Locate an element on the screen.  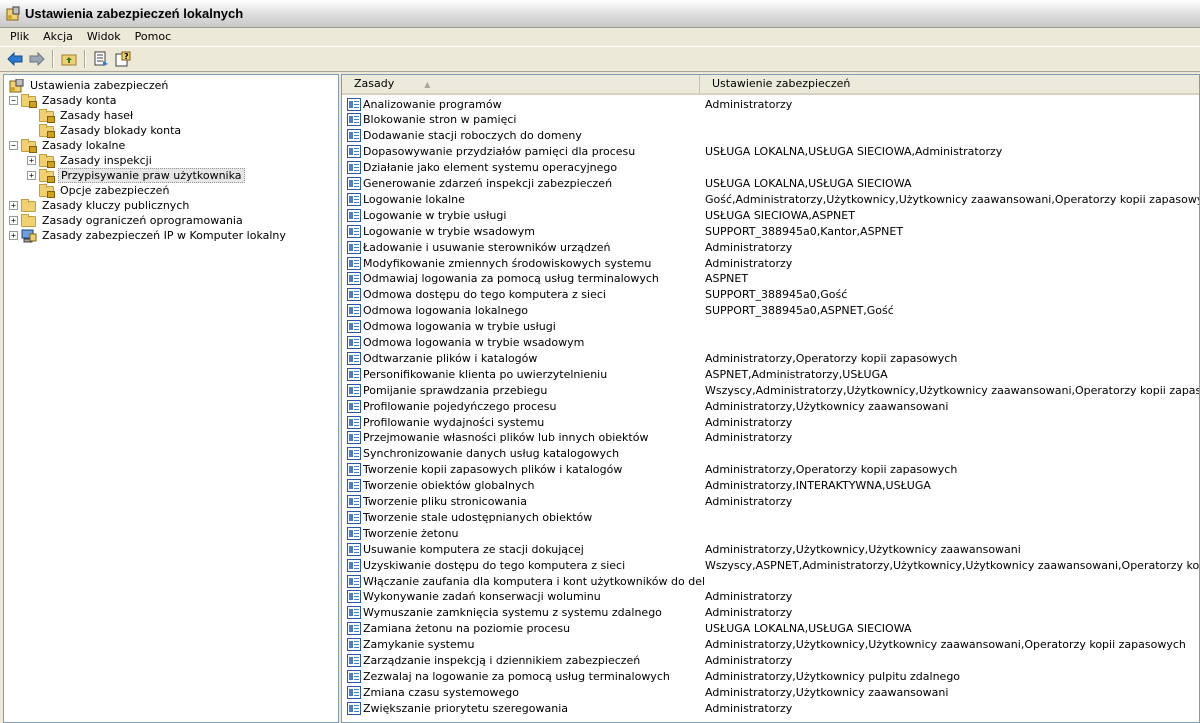
tree-node: − Zasady konta is located at coordinates (63, 100).